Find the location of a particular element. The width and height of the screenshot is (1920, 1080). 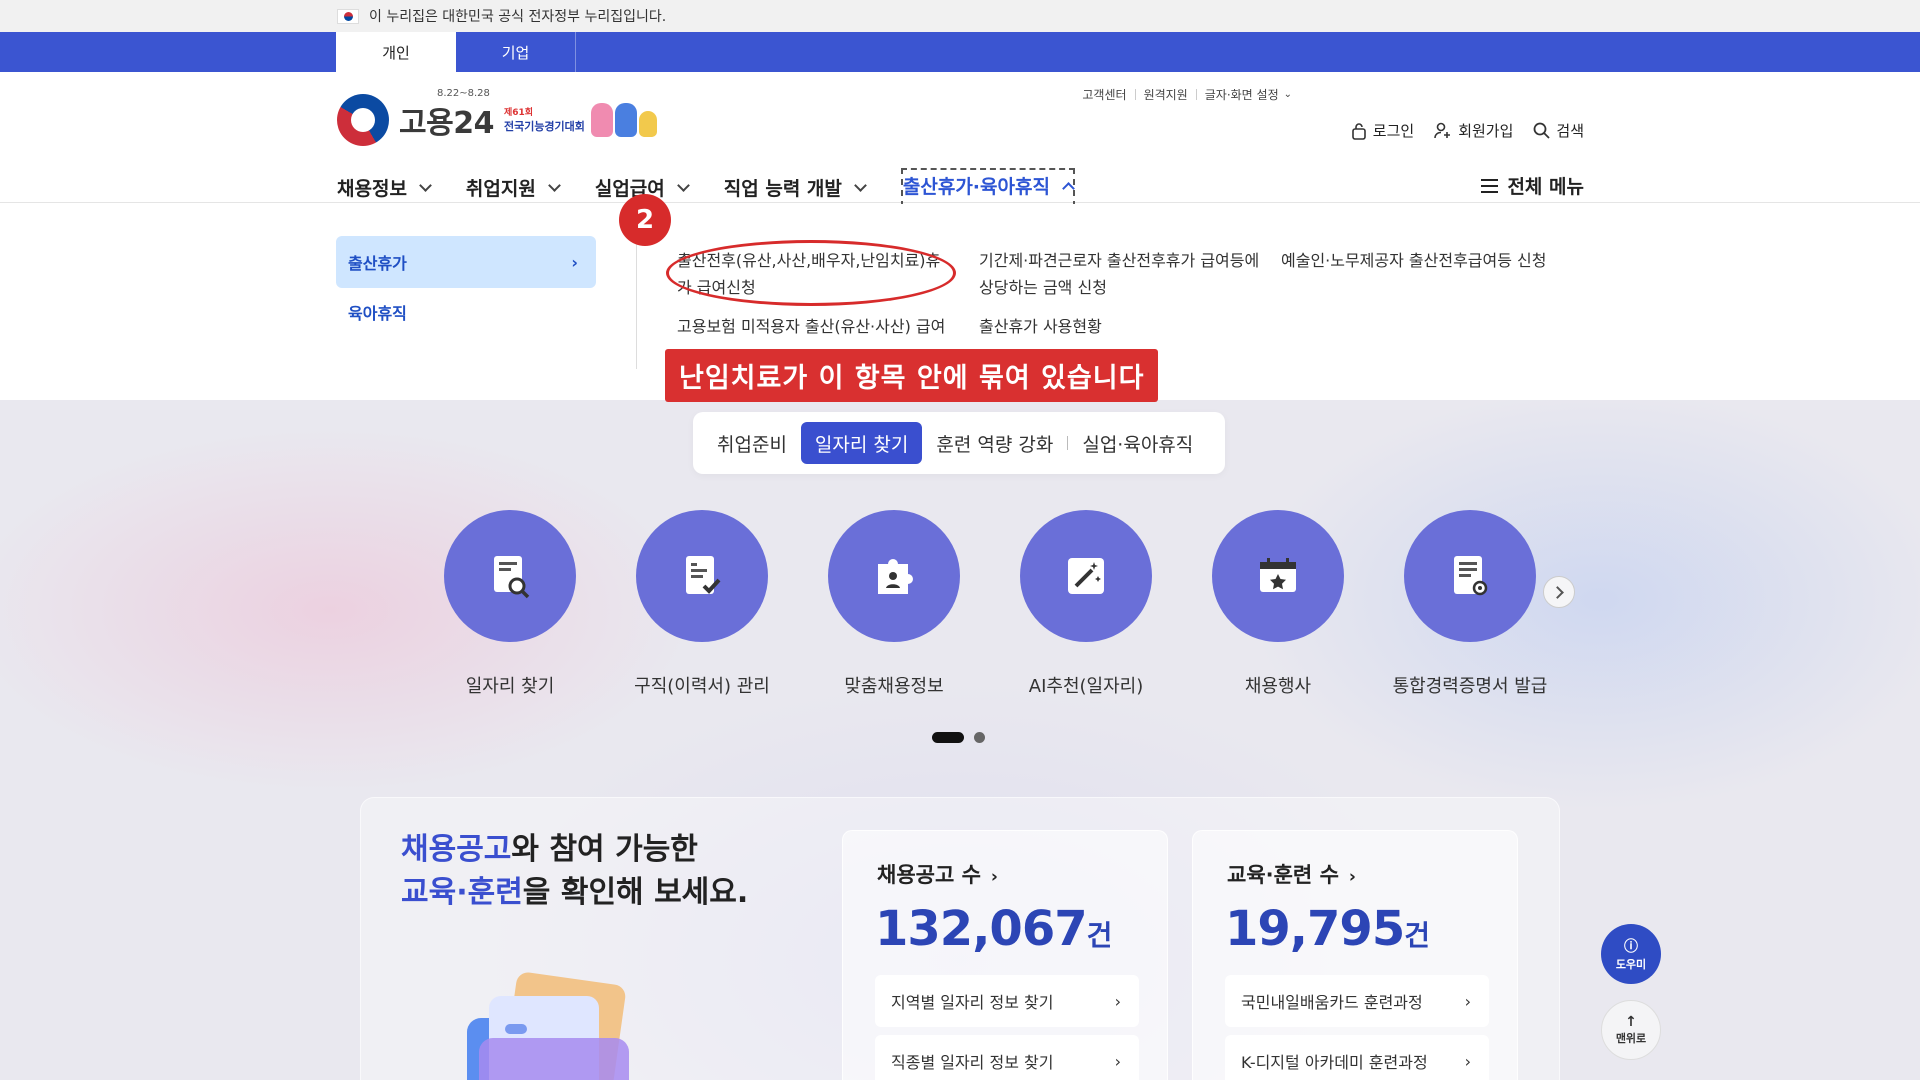

job-postings-title: 채용공고 수 › is located at coordinates (937, 874).